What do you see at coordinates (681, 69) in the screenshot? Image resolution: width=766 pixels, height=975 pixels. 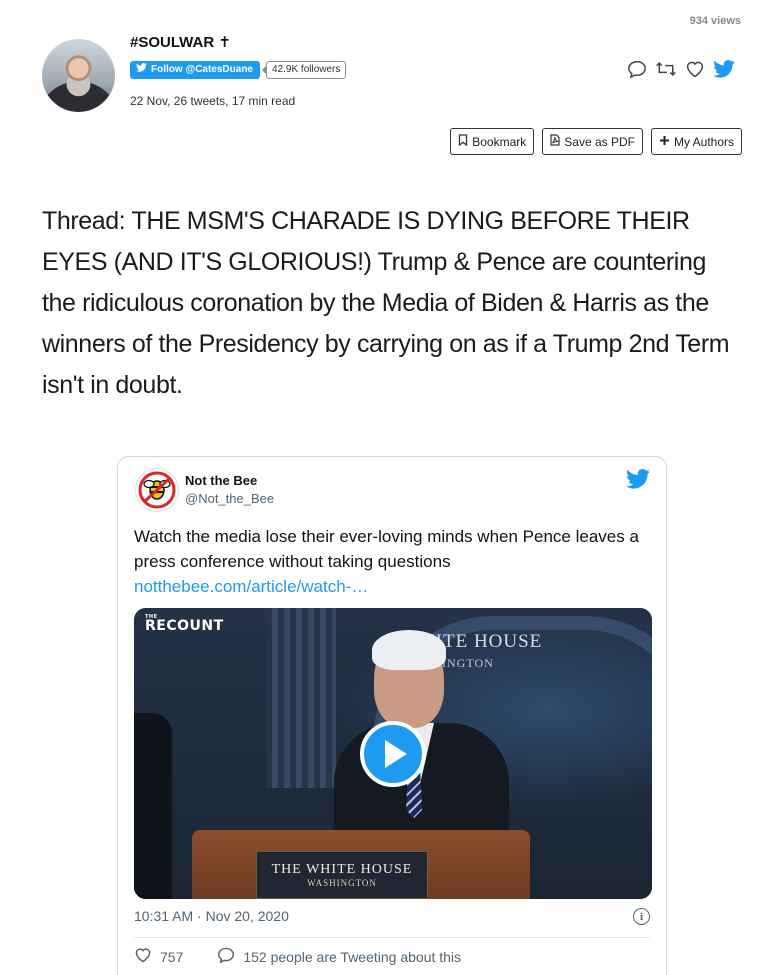 I see `share-actions` at bounding box center [681, 69].